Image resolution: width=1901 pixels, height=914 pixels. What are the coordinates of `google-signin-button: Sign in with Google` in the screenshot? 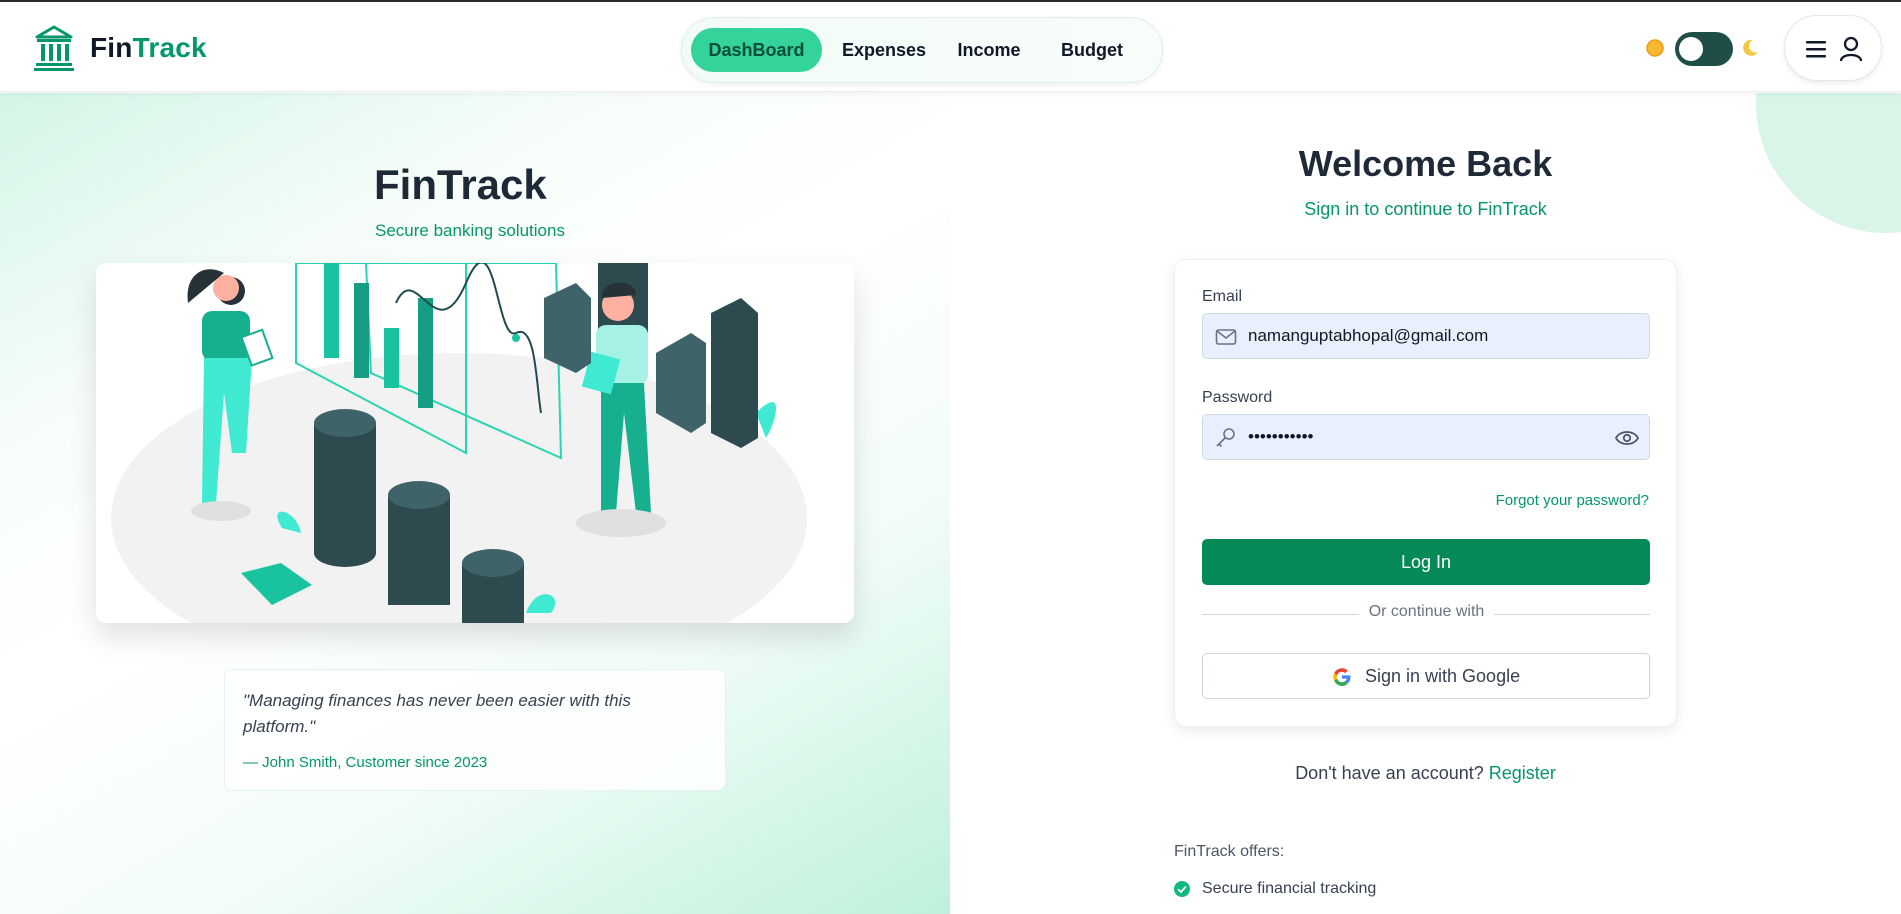 It's located at (1426, 676).